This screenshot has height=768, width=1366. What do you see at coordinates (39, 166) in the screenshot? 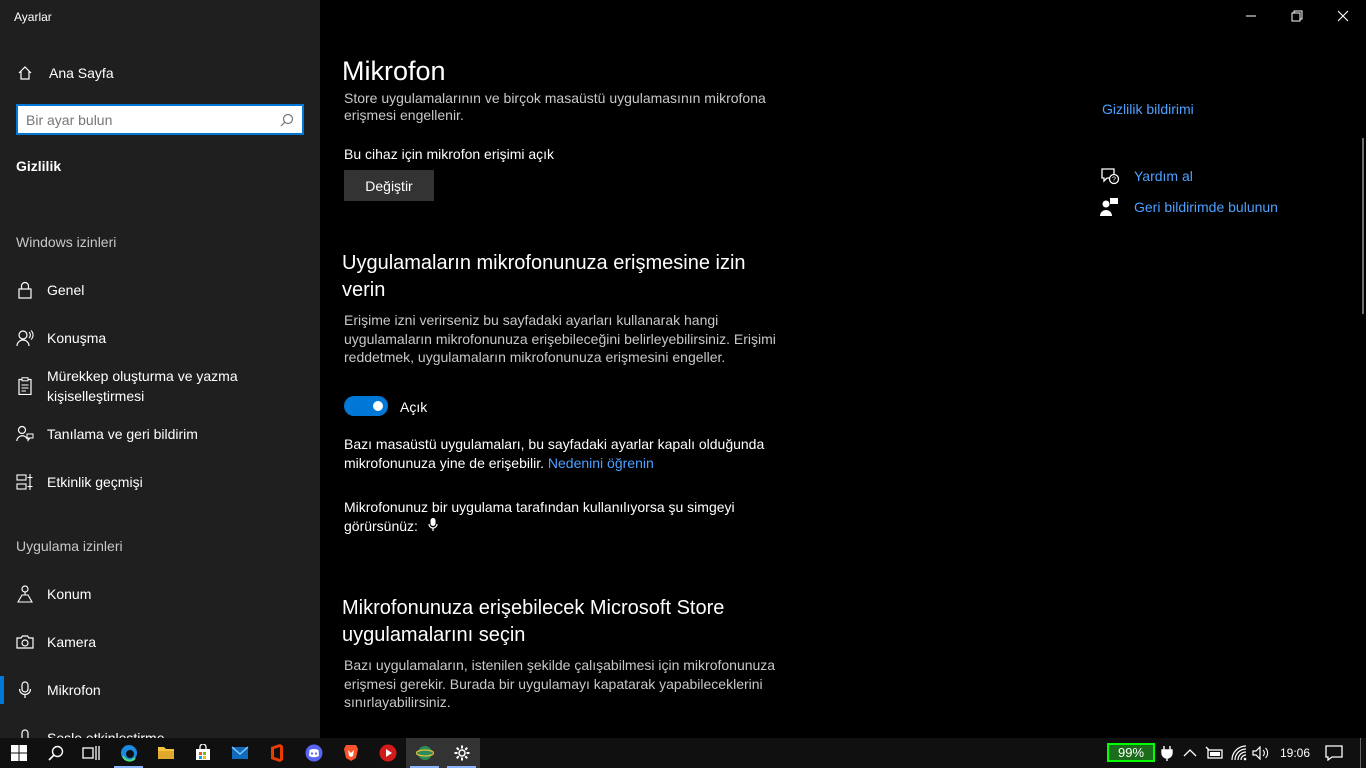
I see `current-section-title: Gizlilik` at bounding box center [39, 166].